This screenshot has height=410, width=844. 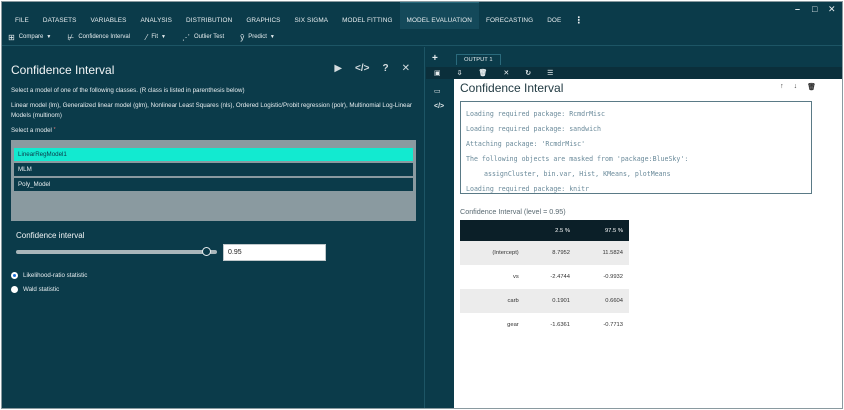 I want to click on list-icon: ☰, so click(x=550, y=73).